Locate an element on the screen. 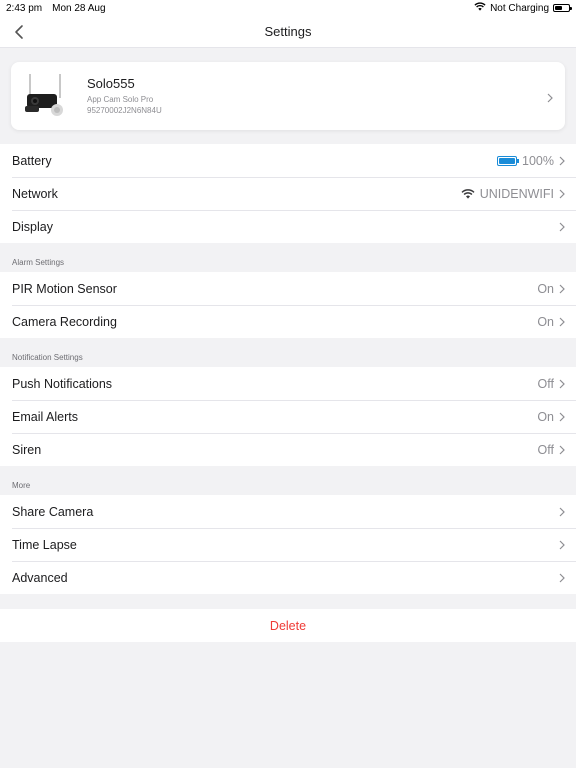 This screenshot has width=576, height=768. page-title: Settings is located at coordinates (288, 31).